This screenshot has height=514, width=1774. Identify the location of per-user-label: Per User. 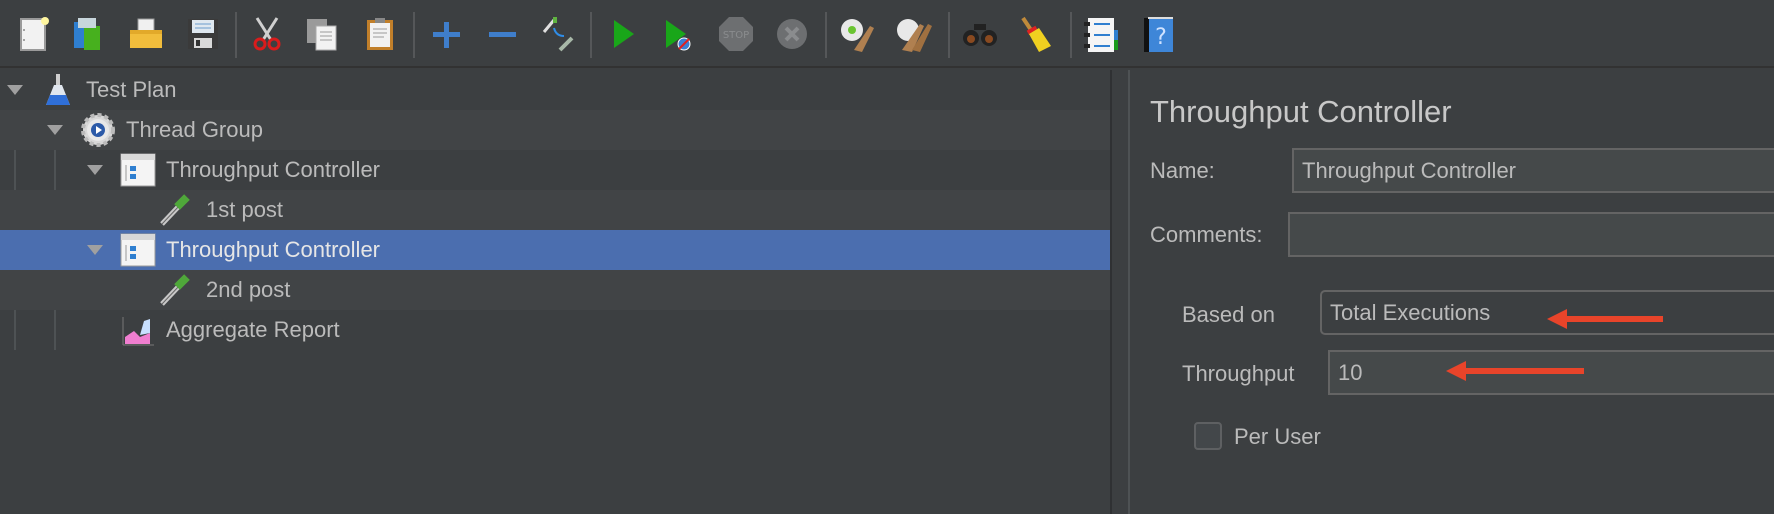
(1277, 436).